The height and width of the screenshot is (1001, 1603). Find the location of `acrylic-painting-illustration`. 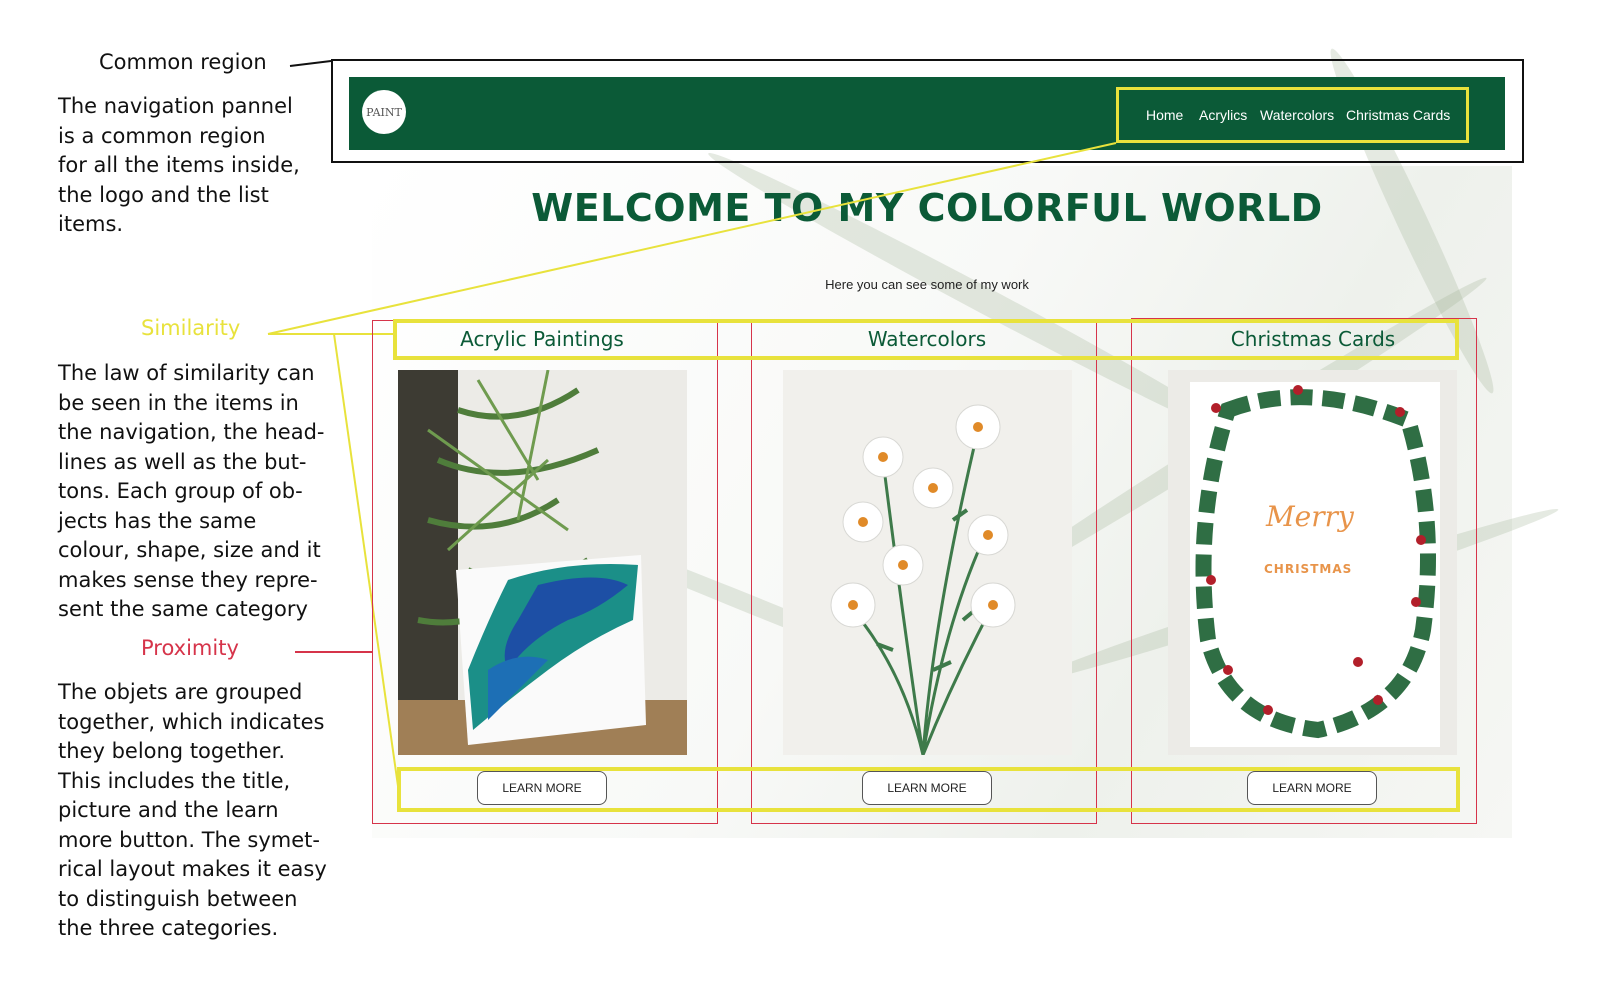

acrylic-painting-illustration is located at coordinates (542, 562).